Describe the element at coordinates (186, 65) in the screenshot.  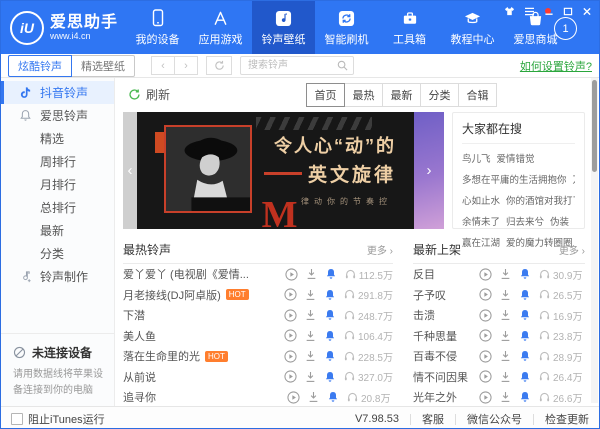
I see `forward-button: ›` at that location.